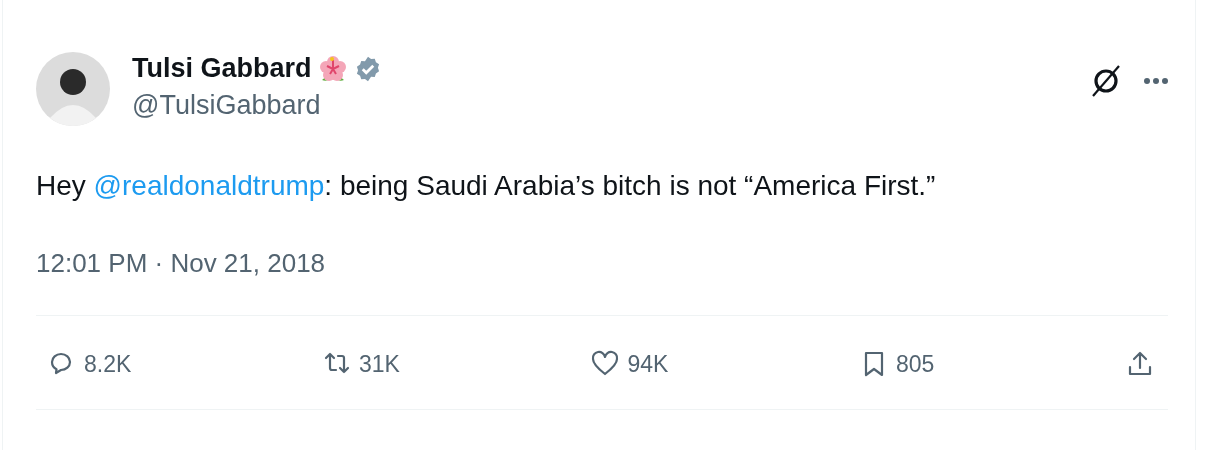  I want to click on action-count: 94K, so click(648, 364).